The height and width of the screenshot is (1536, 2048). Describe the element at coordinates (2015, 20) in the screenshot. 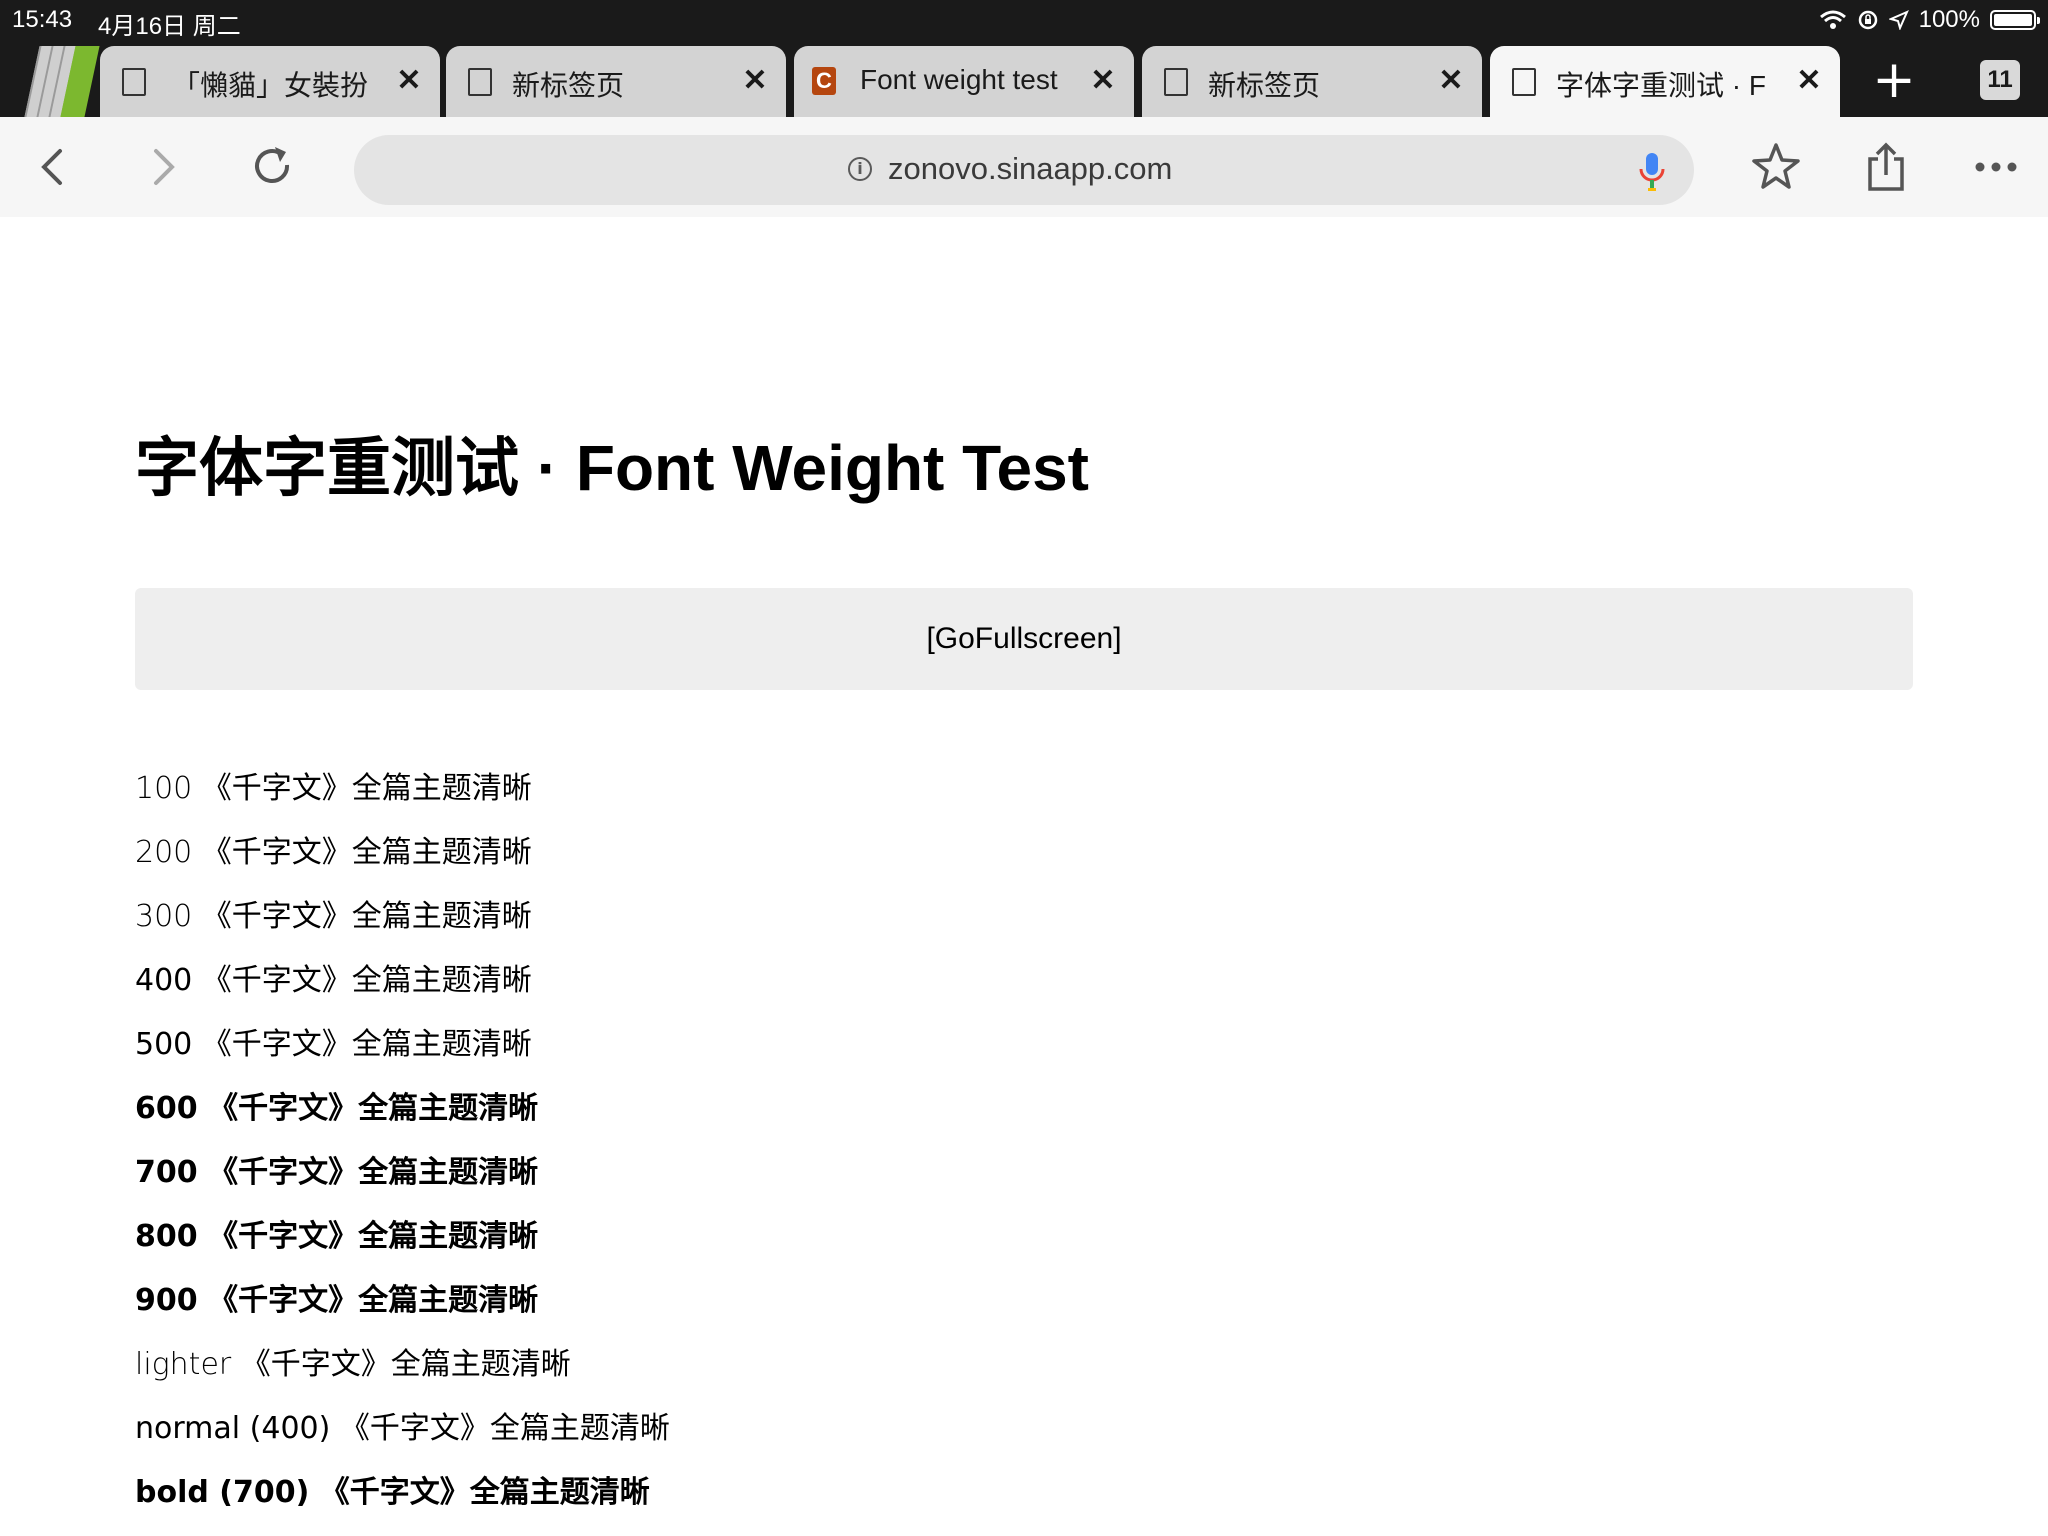

I see `battery-icon` at that location.